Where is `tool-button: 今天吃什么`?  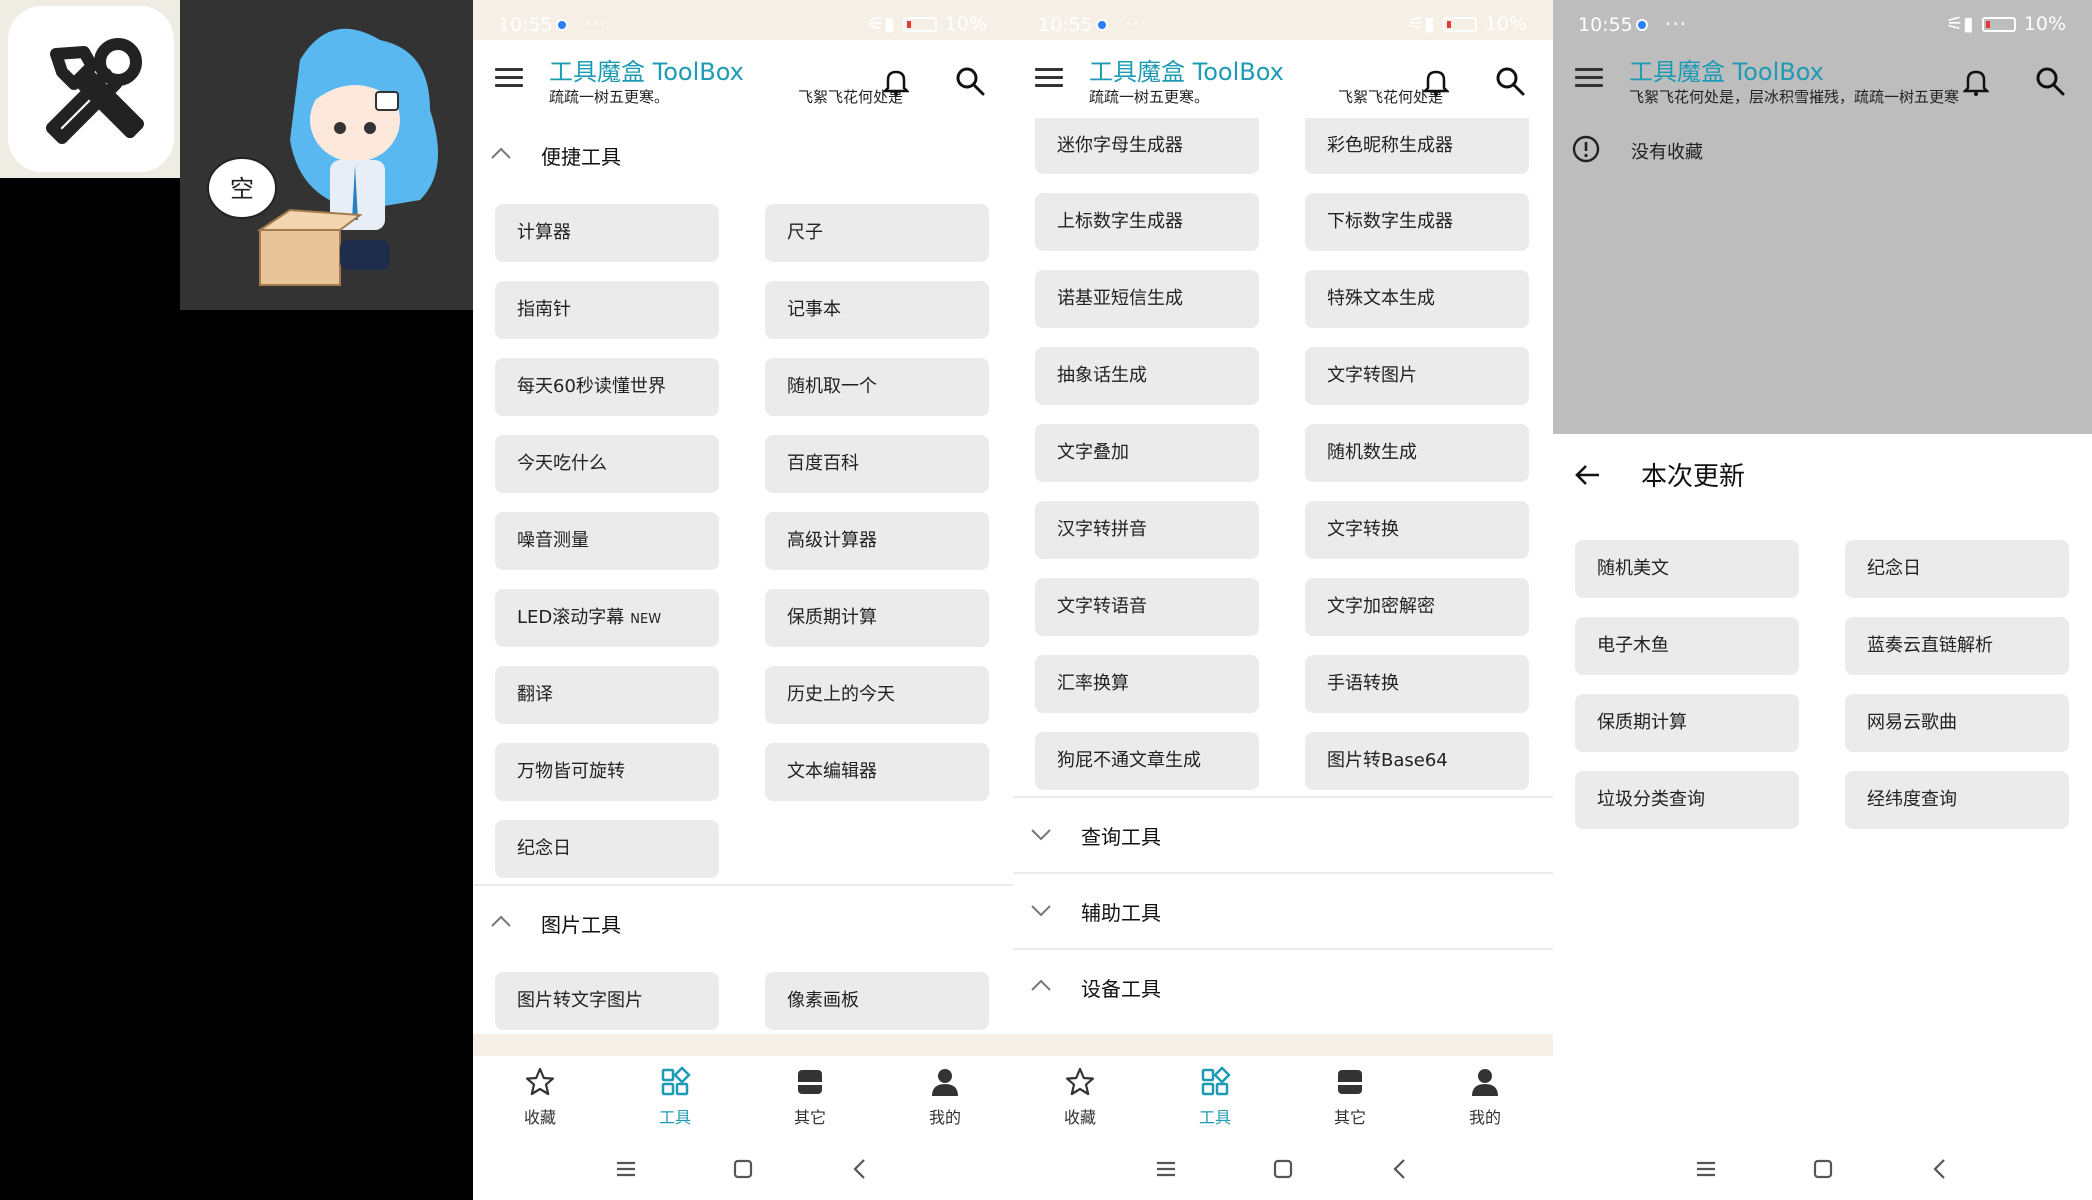
tool-button: 今天吃什么 is located at coordinates (607, 464).